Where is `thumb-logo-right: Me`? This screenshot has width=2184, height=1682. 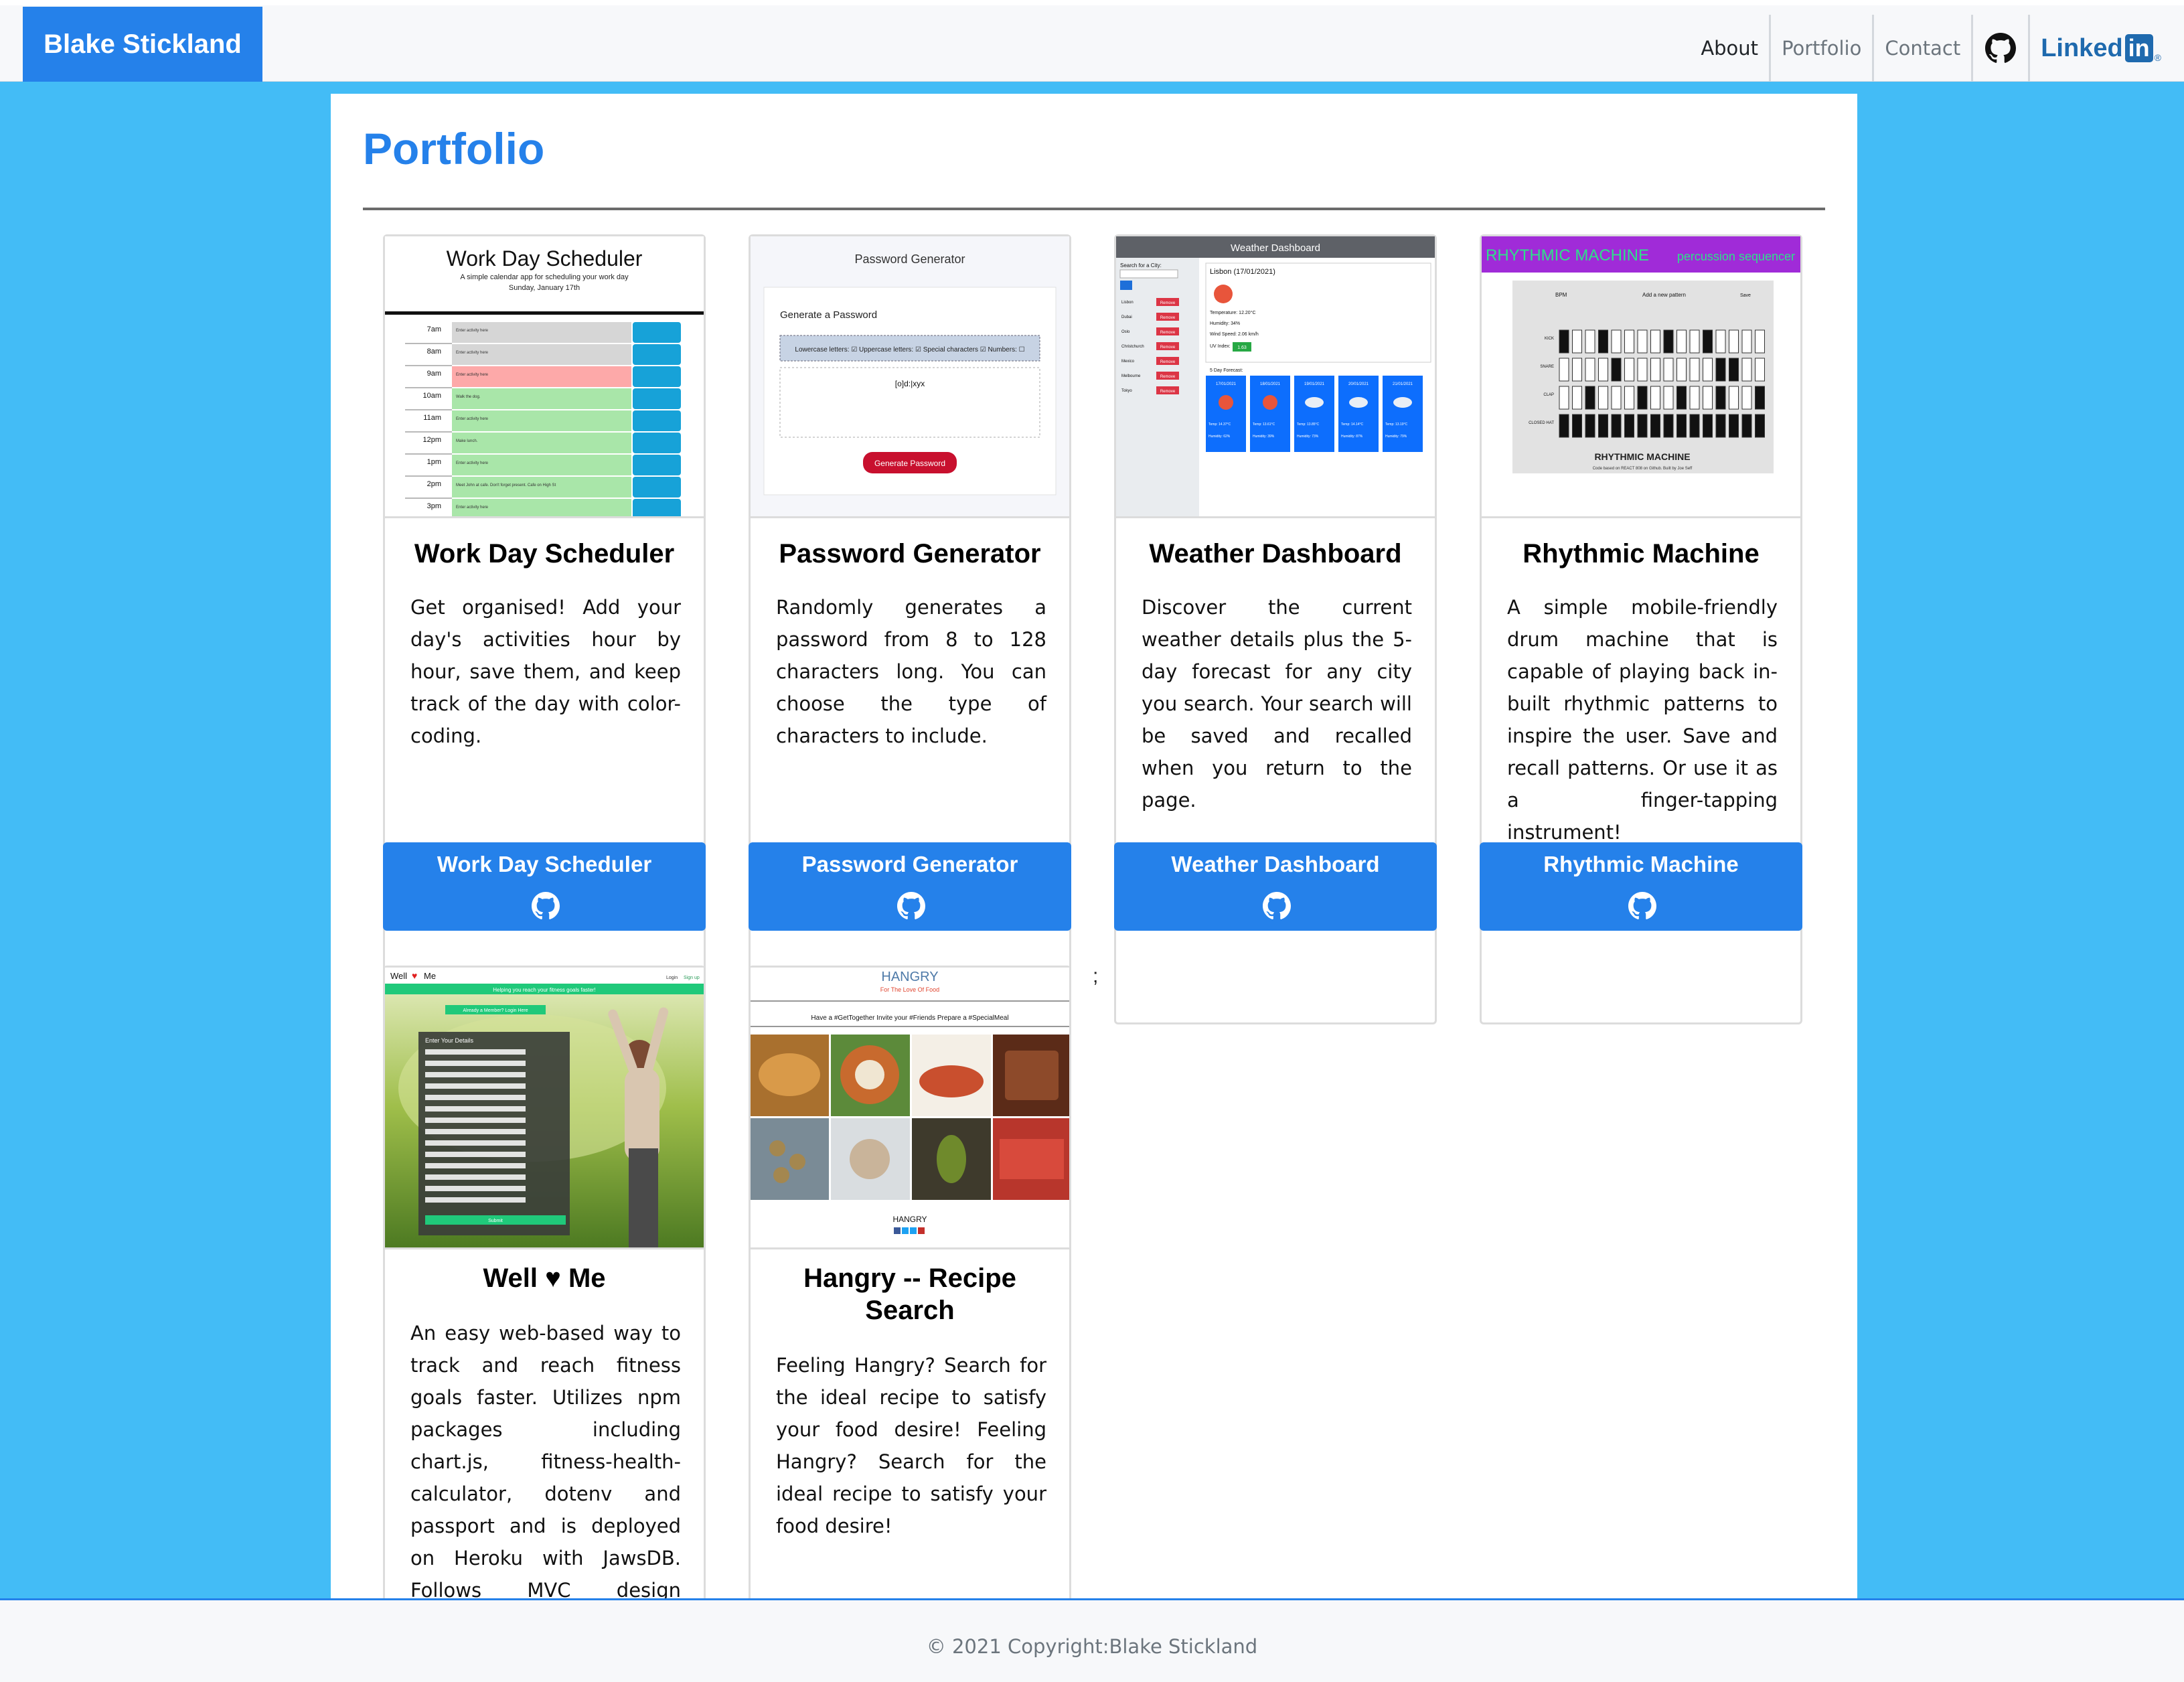 thumb-logo-right: Me is located at coordinates (430, 976).